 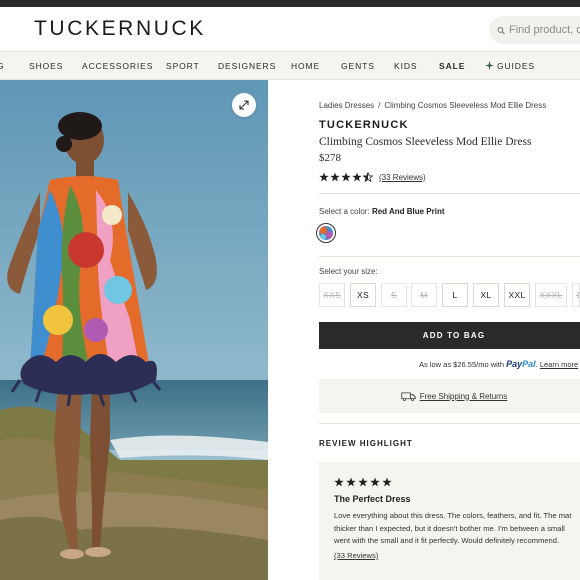 I want to click on breadcrumb-link-ladies-dresses: Ladies Dresses, so click(x=346, y=105).